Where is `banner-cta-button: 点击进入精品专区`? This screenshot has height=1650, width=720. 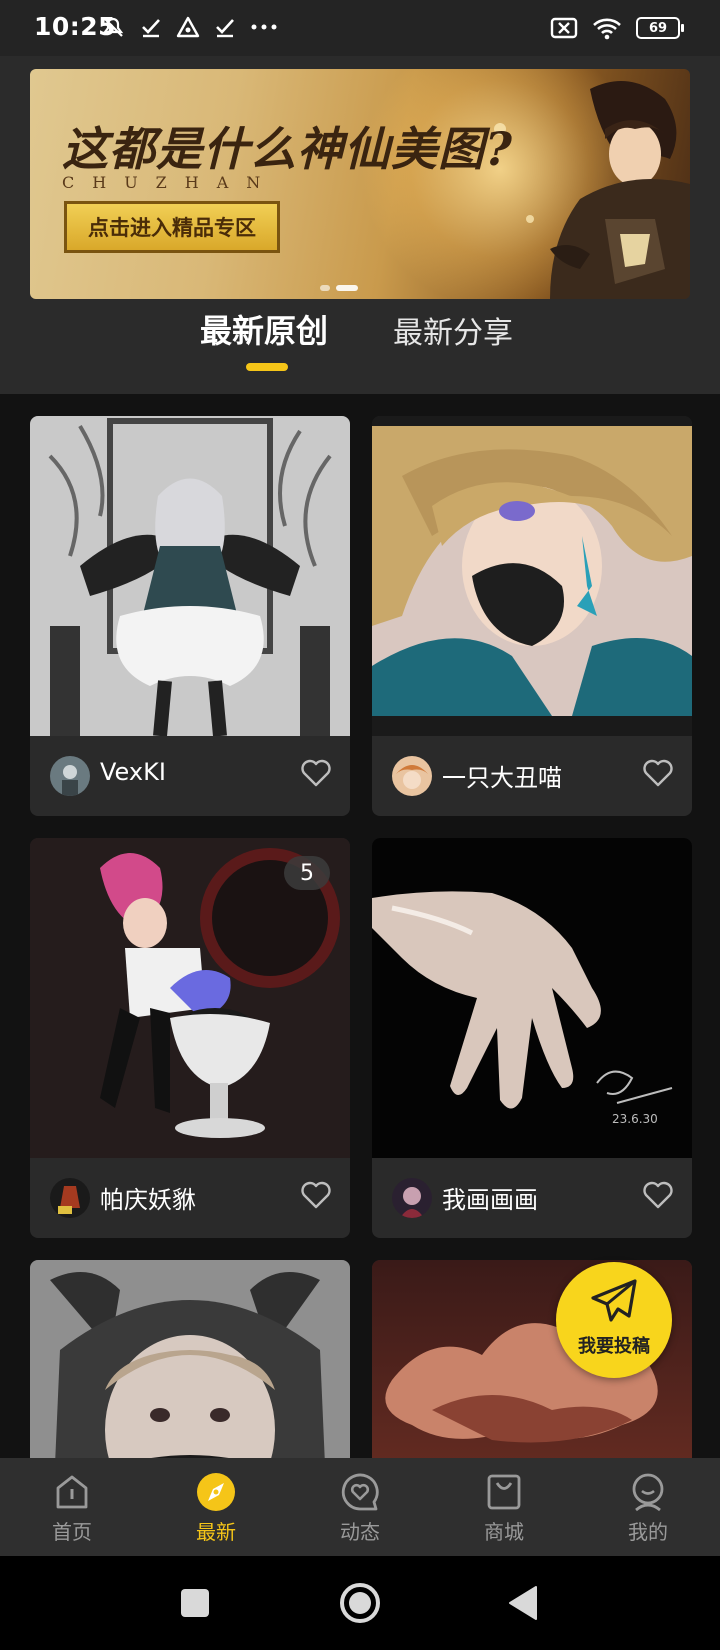 banner-cta-button: 点击进入精品专区 is located at coordinates (172, 227).